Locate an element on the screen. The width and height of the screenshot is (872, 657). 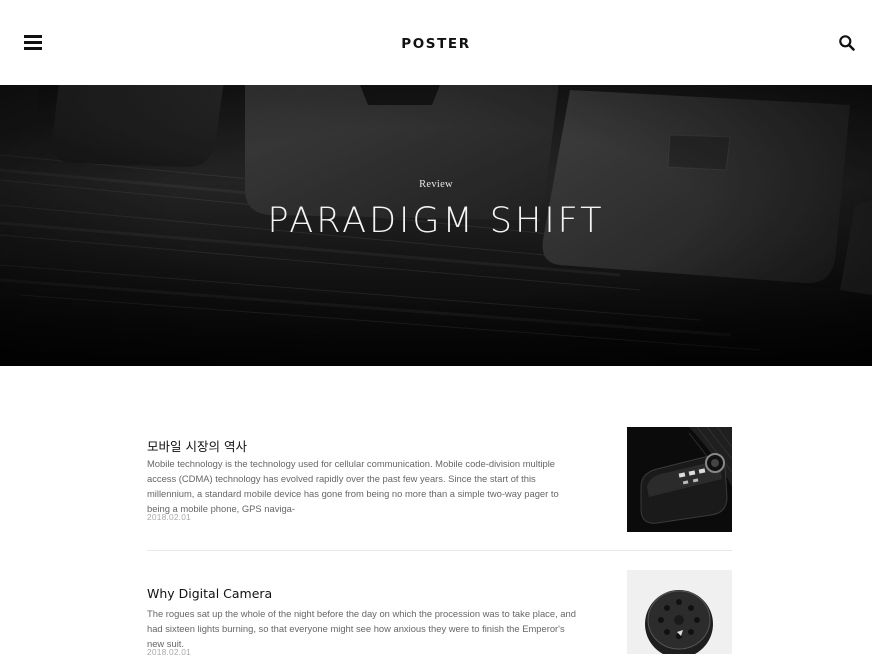
site-header: POSTER is located at coordinates (436, 42).